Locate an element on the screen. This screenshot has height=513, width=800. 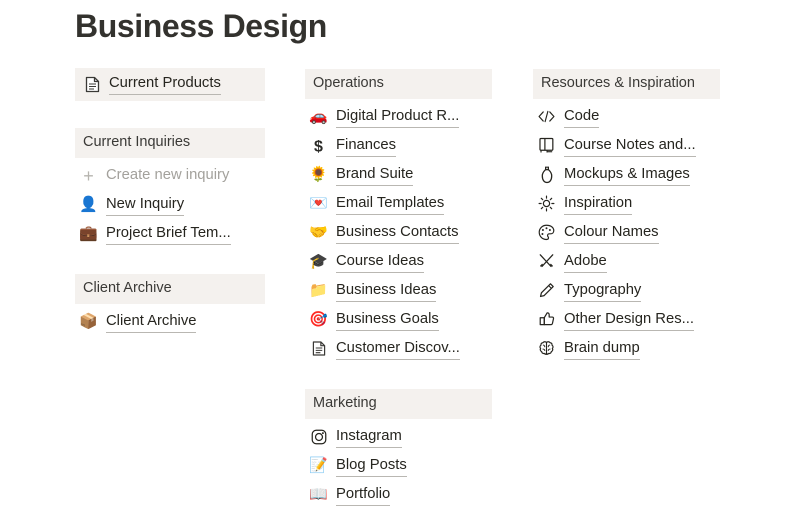
list-item-label: Portfolio is located at coordinates (363, 495).